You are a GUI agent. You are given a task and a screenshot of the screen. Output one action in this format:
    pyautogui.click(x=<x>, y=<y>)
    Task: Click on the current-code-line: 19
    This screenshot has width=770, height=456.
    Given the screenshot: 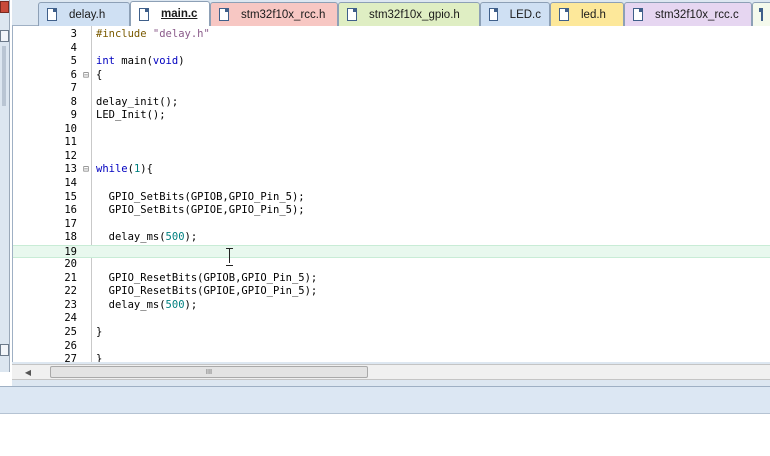 What is the action you would take?
    pyautogui.click(x=391, y=251)
    